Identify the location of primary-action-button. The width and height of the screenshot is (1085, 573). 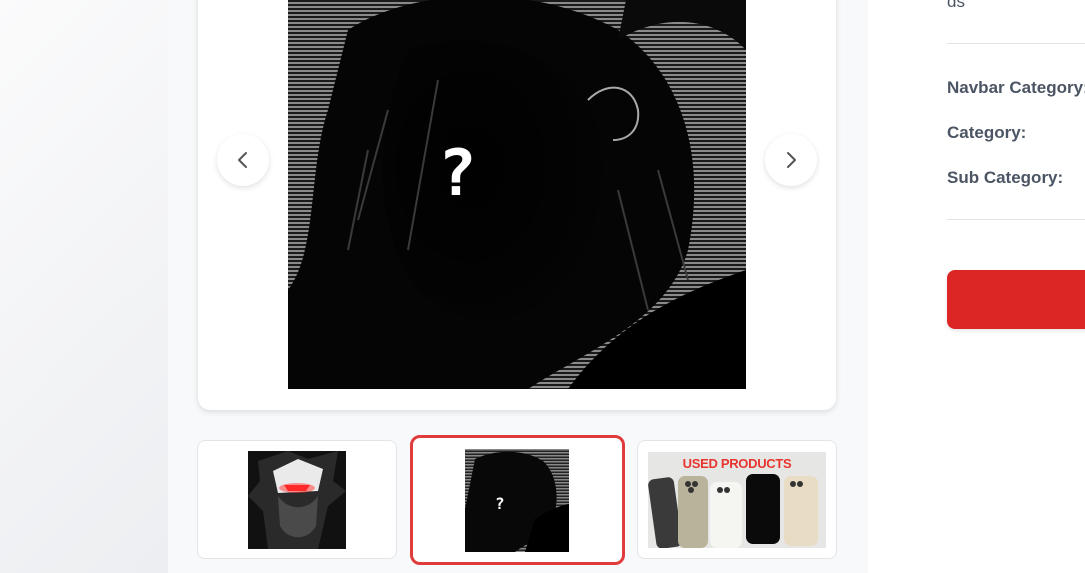
(1016, 299).